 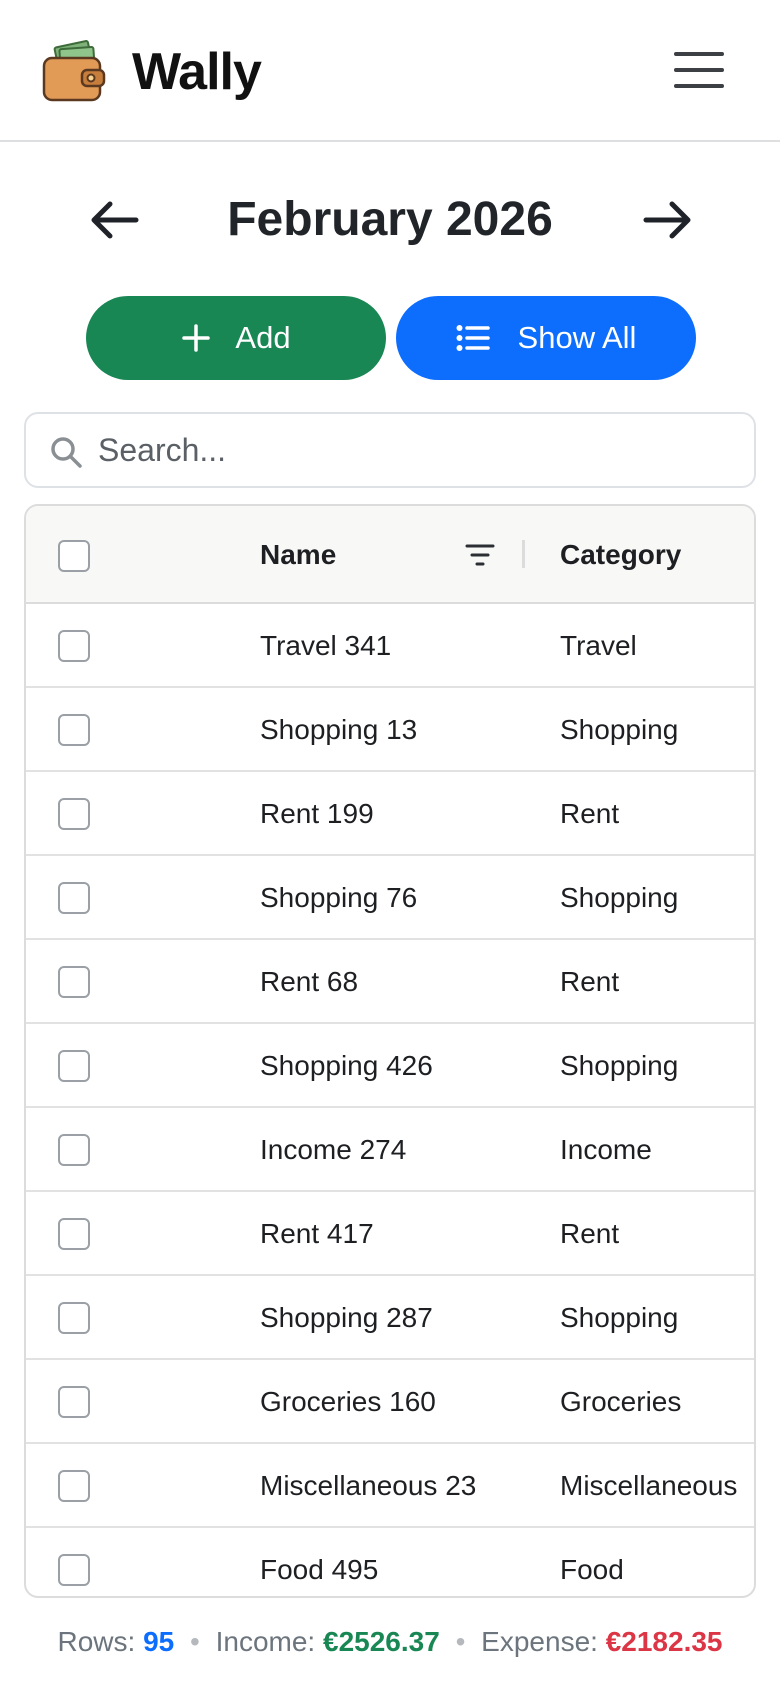 What do you see at coordinates (263, 337) in the screenshot?
I see `add-button-label: Add` at bounding box center [263, 337].